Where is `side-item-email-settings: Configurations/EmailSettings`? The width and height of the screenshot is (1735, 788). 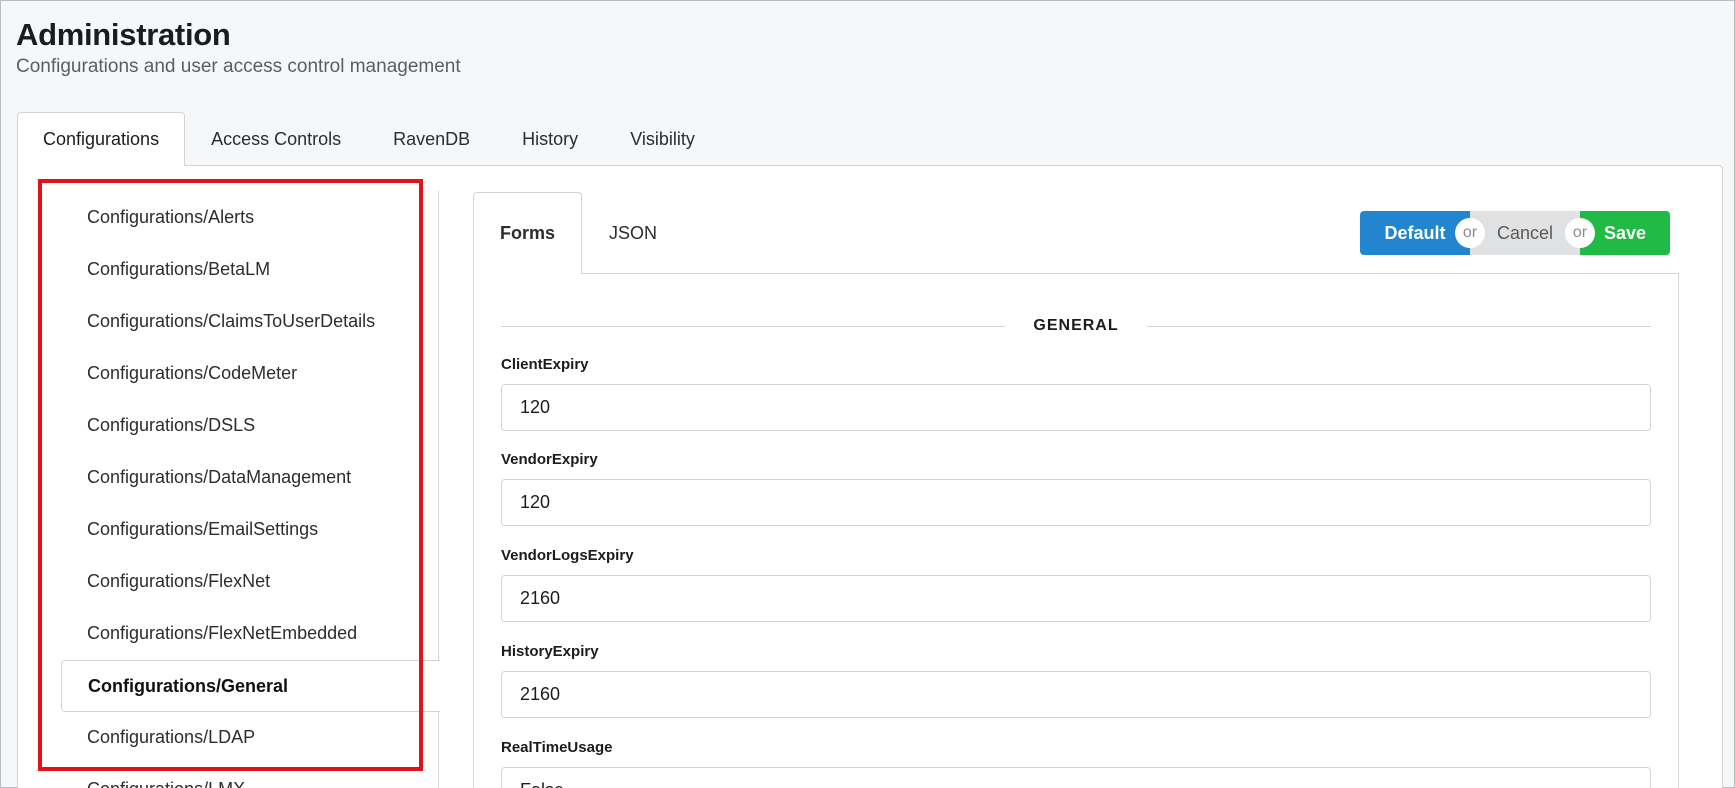 side-item-email-settings: Configurations/EmailSettings is located at coordinates (250, 529).